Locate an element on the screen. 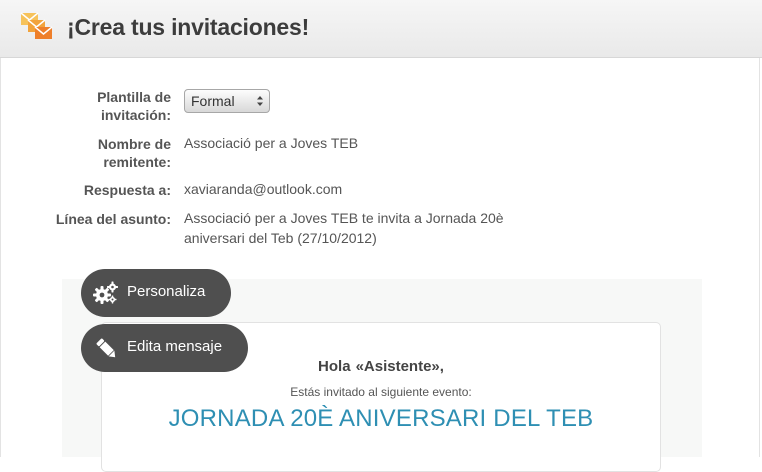 Image resolution: width=762 pixels, height=472 pixels. template-label: Plantilla de invitación: is located at coordinates (85, 106).